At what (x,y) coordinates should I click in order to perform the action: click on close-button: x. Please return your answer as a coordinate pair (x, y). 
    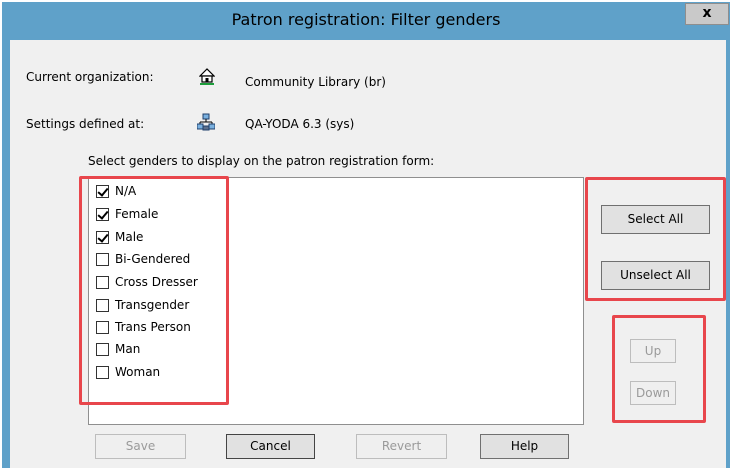
    Looking at the image, I should click on (707, 14).